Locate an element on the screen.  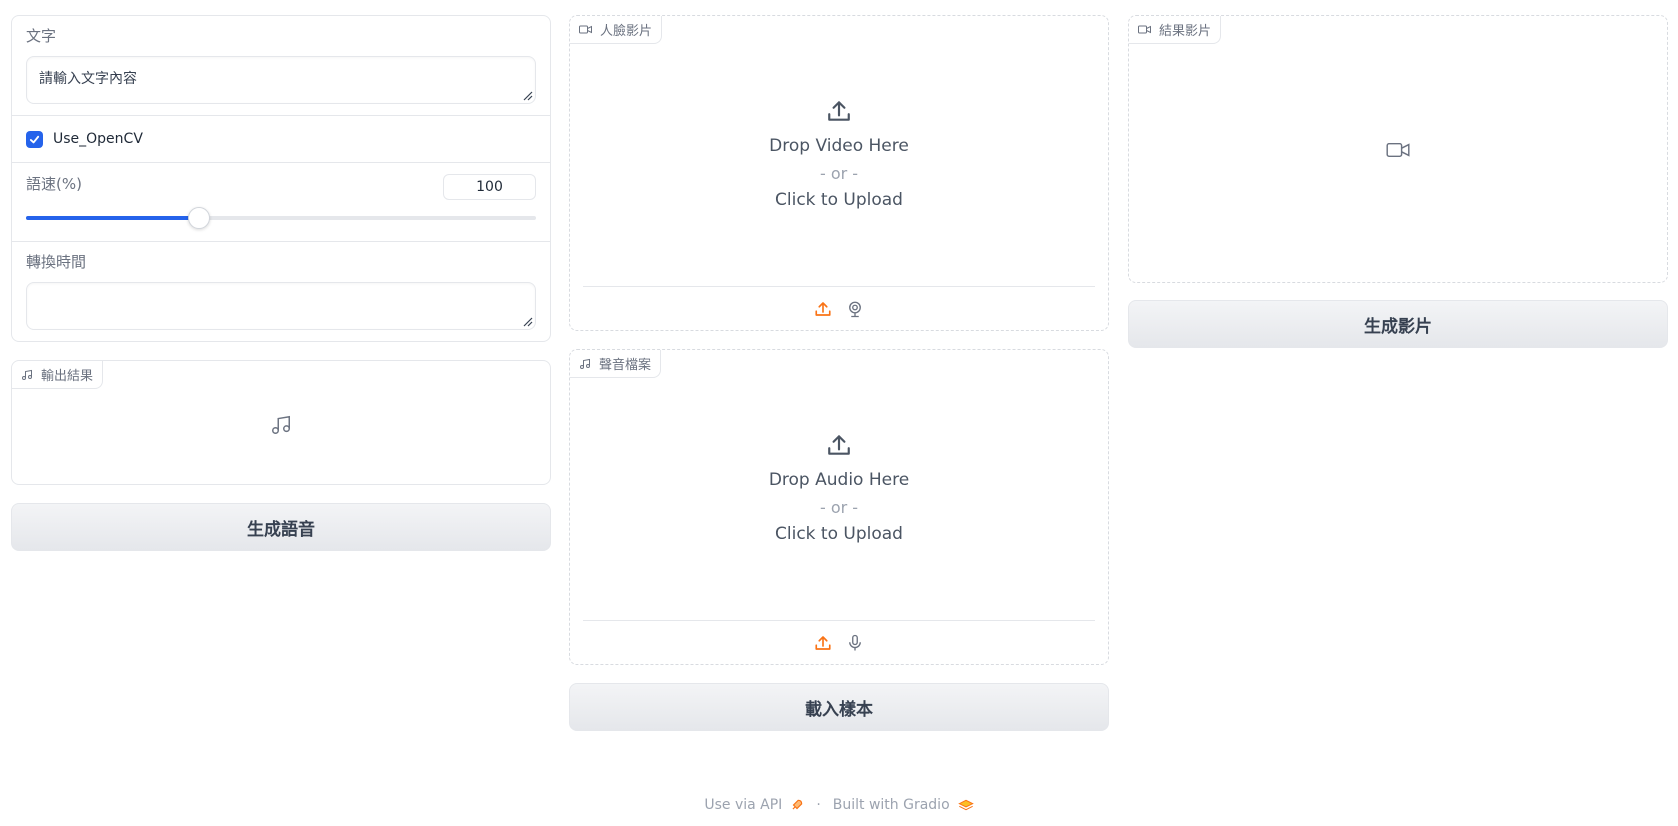
time-output is located at coordinates (281, 306).